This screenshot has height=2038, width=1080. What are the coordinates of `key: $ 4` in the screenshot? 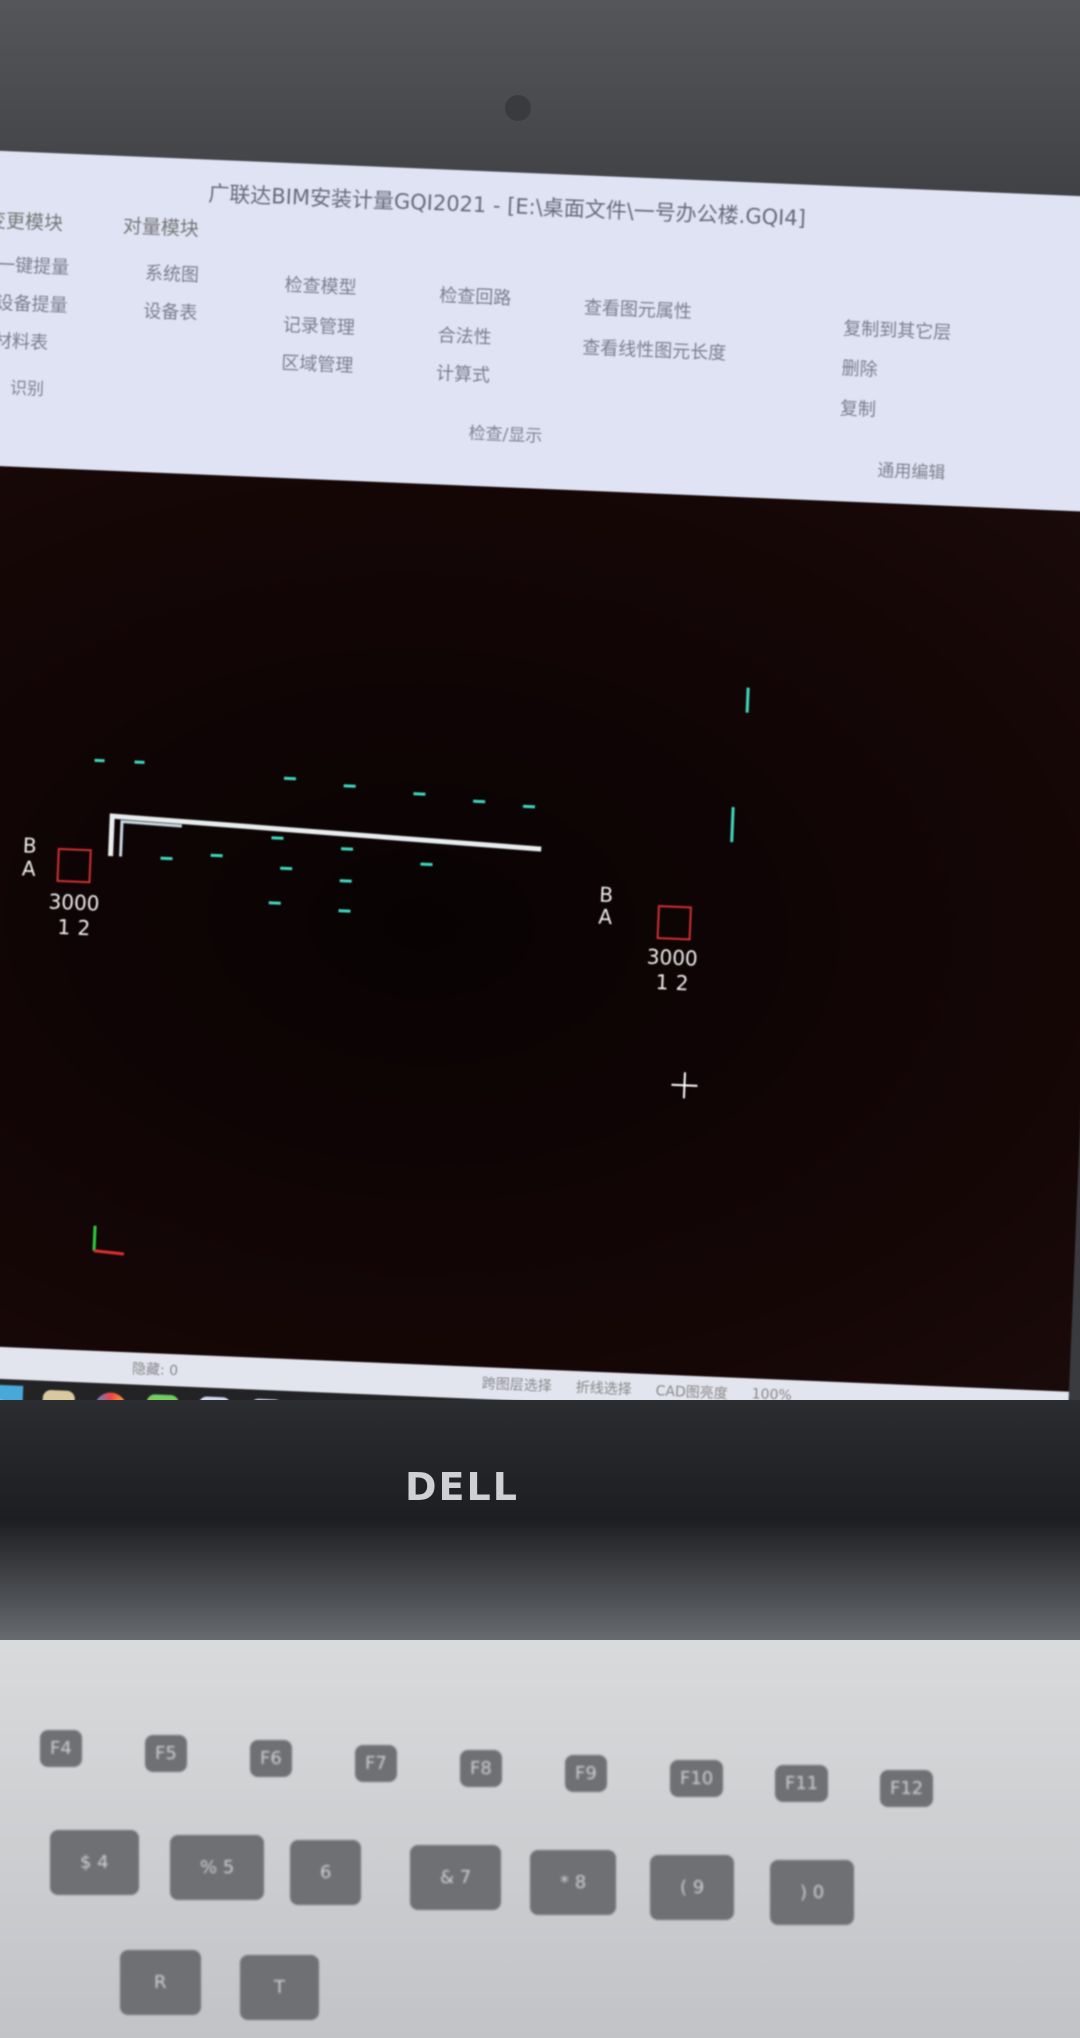 It's located at (94, 1862).